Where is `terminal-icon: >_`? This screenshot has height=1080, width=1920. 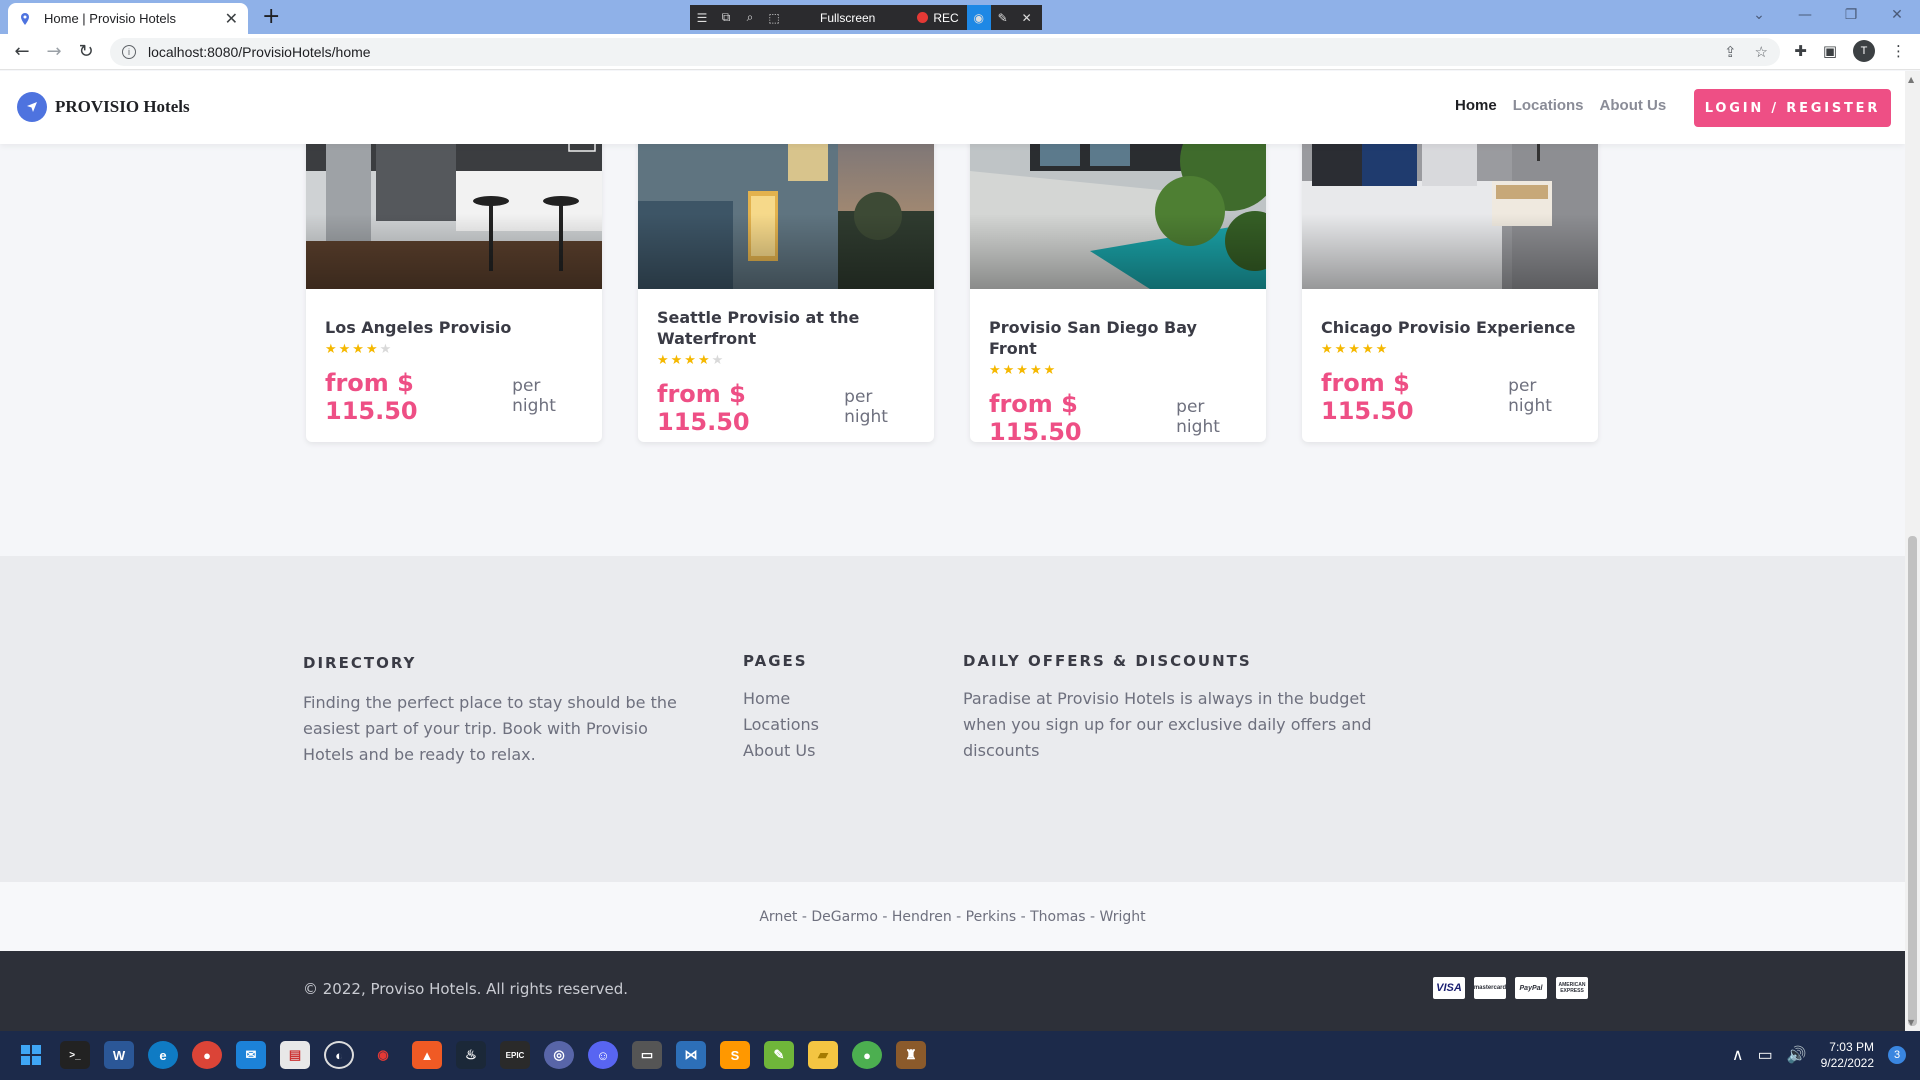
terminal-icon: >_ is located at coordinates (75, 1055).